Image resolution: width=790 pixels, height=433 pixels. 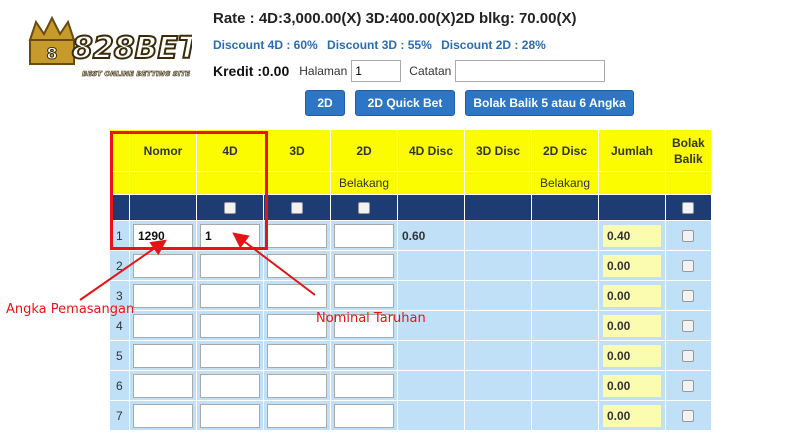 What do you see at coordinates (364, 183) in the screenshot?
I see `sub-2d-belakang: Belakang` at bounding box center [364, 183].